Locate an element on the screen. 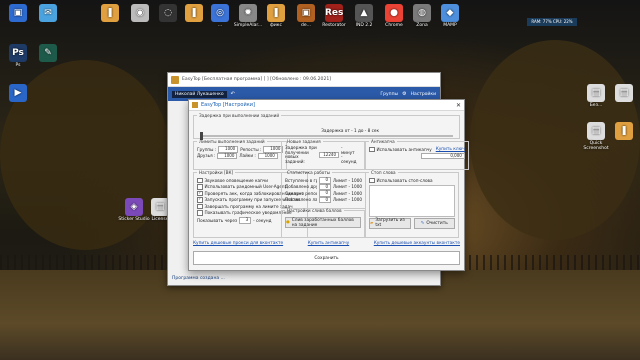 The width and height of the screenshot is (640, 360). desktop-icon-label: Chrome is located at coordinates (394, 25).